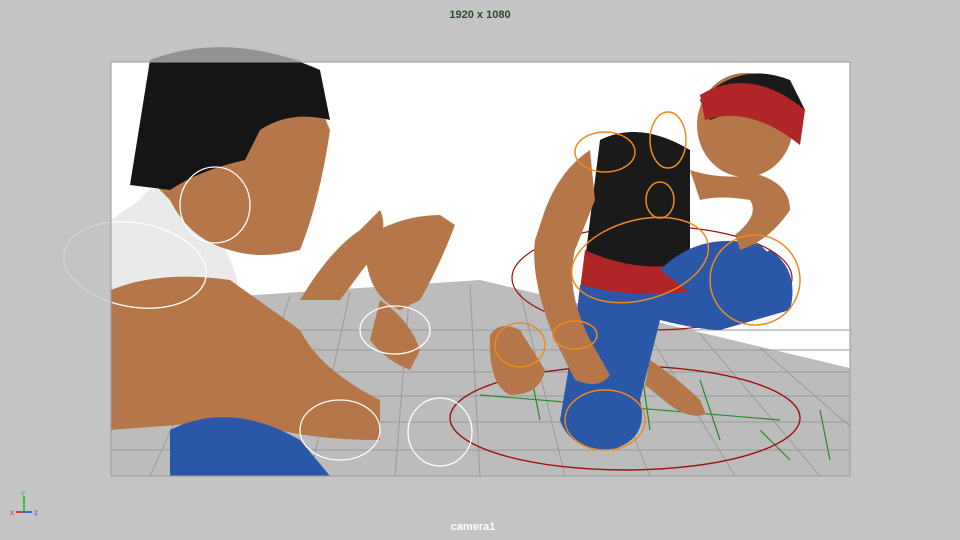 This screenshot has width=960, height=540. What do you see at coordinates (36, 512) in the screenshot?
I see `z-axis-label: z` at bounding box center [36, 512].